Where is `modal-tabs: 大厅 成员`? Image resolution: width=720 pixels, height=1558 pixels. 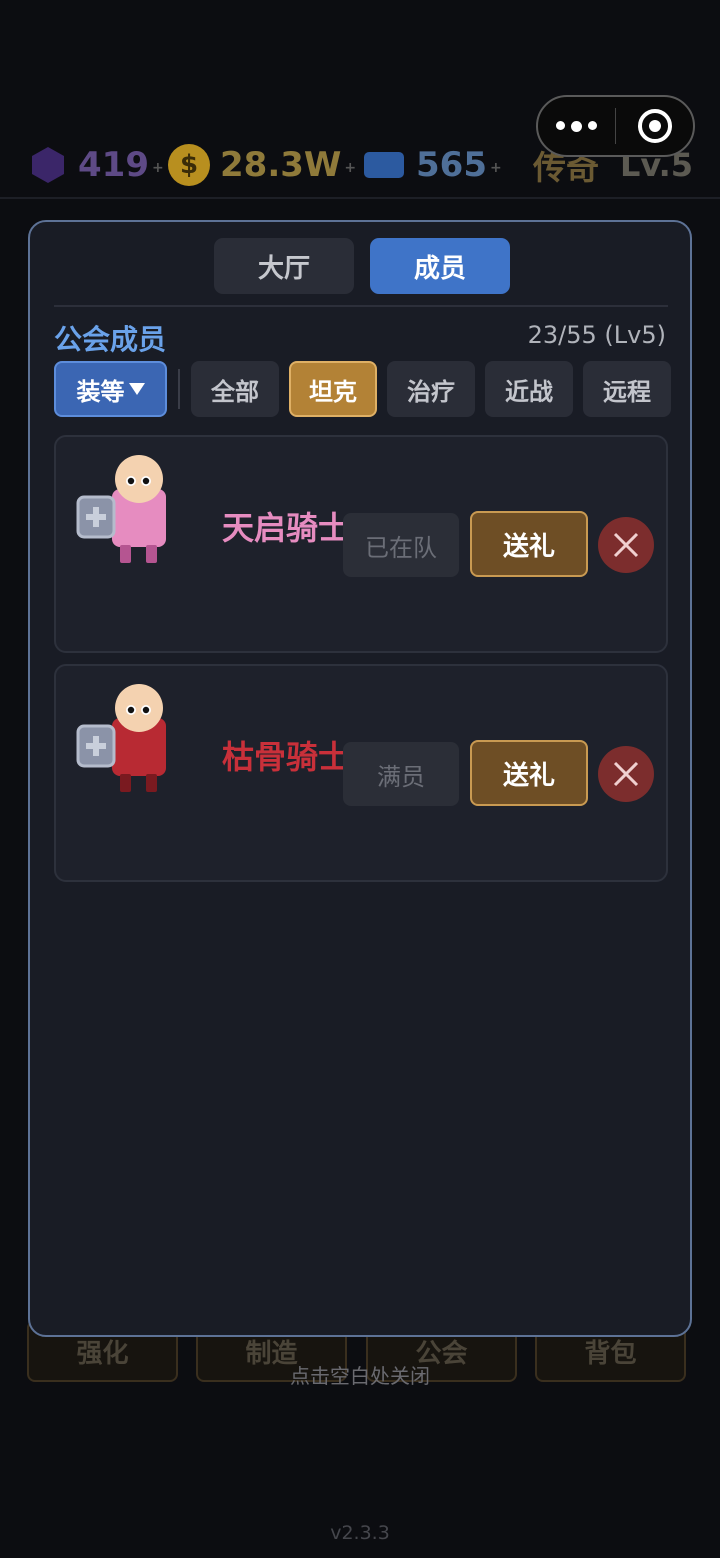
modal-tabs: 大厅 成员 is located at coordinates (362, 266).